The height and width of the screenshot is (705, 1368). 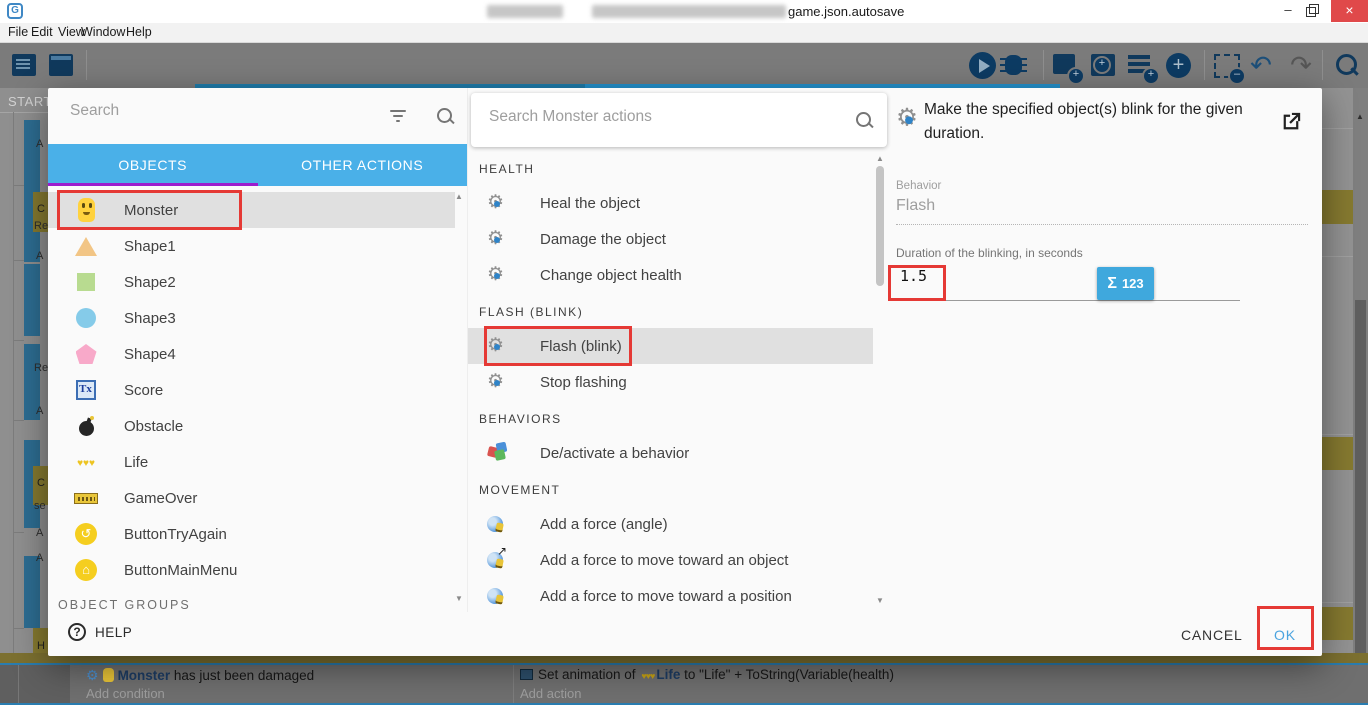 What do you see at coordinates (251, 534) in the screenshot?
I see `object-item-buttontryagain: ButtonTryAgain` at bounding box center [251, 534].